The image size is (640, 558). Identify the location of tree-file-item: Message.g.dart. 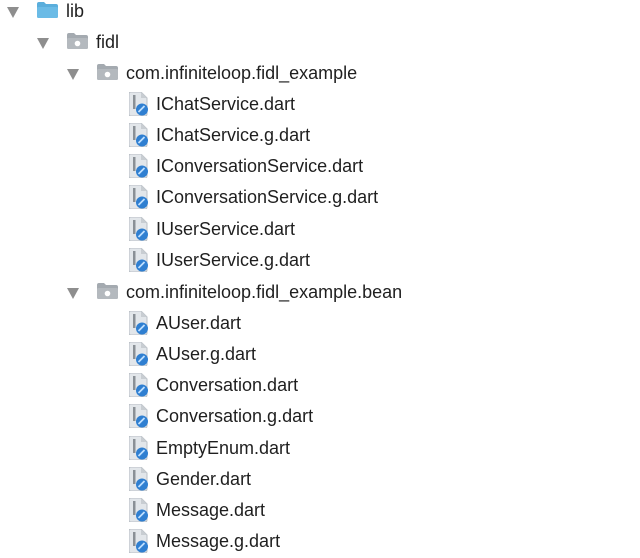
(320, 541).